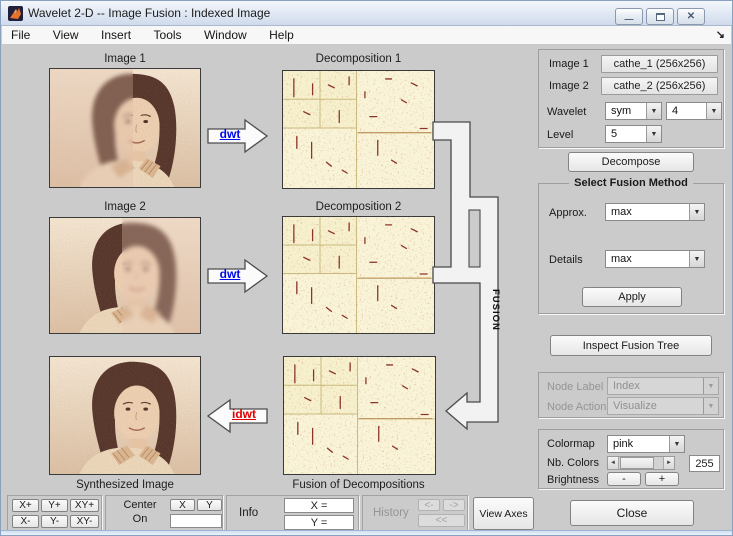 The height and width of the screenshot is (536, 733). Describe the element at coordinates (569, 86) in the screenshot. I see `panel-image2-label: Image 2` at that location.